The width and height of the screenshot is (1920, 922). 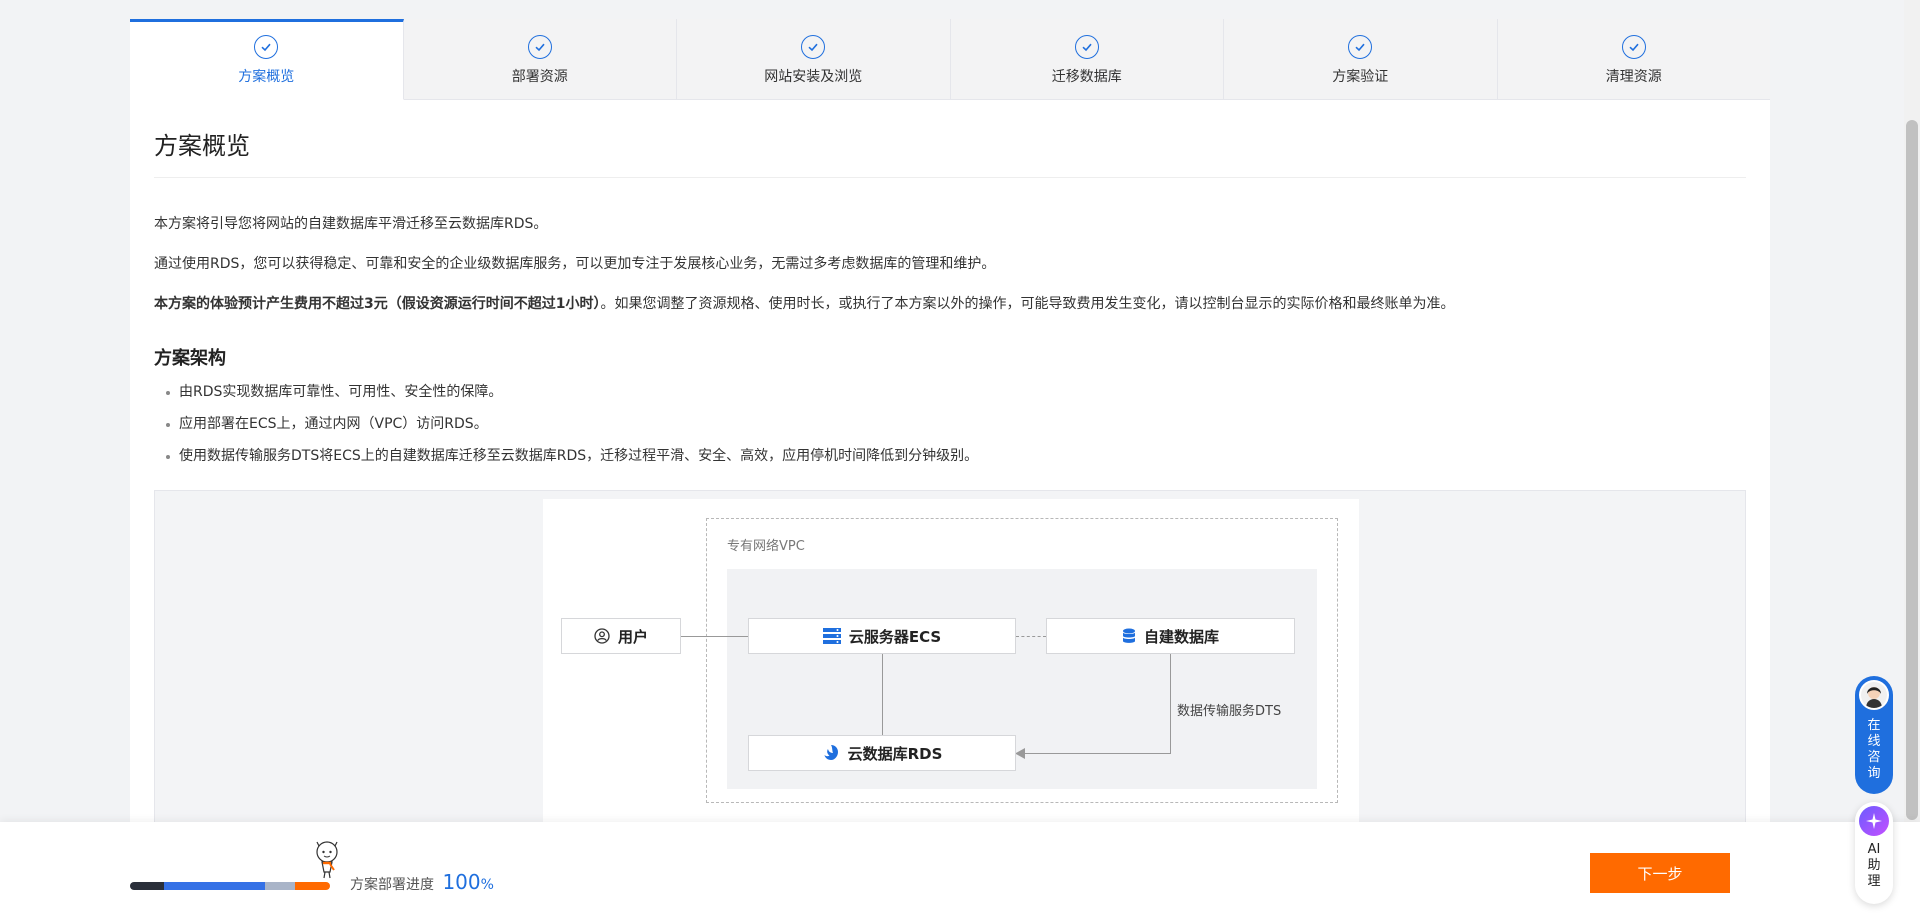 I want to click on list-item: 应用部署在ECS上，通过内网（VPC）访问RDS。, so click(x=950, y=424).